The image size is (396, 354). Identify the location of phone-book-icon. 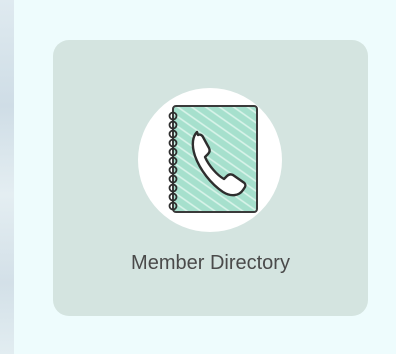
(213, 159).